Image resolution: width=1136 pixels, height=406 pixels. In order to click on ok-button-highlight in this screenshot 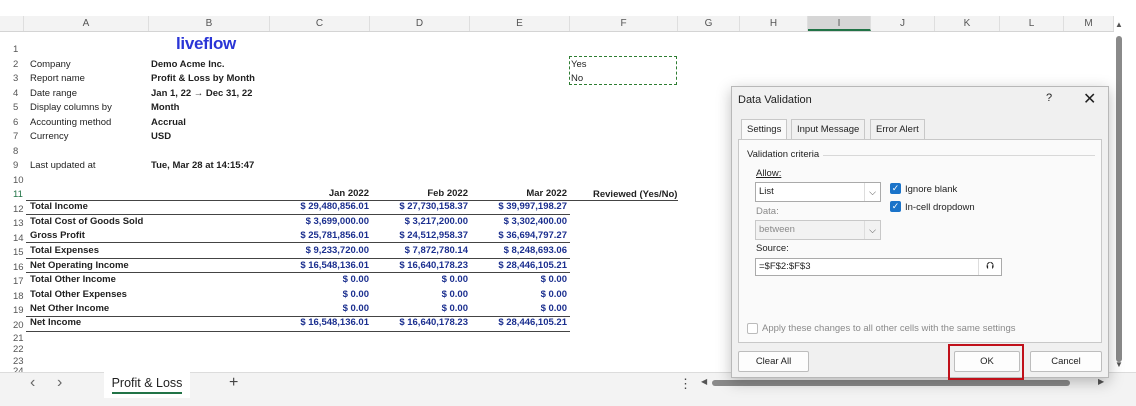, I will do `click(986, 362)`.